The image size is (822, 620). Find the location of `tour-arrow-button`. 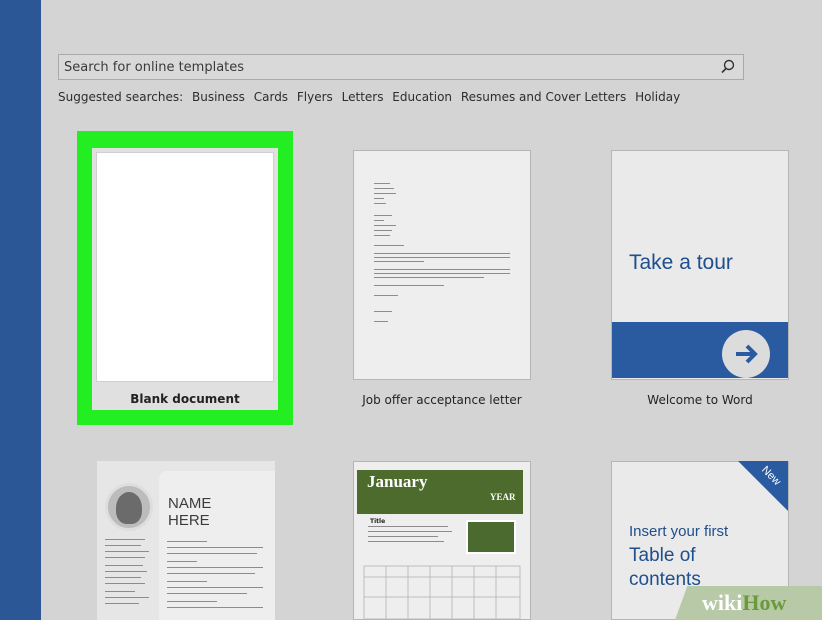

tour-arrow-button is located at coordinates (746, 354).